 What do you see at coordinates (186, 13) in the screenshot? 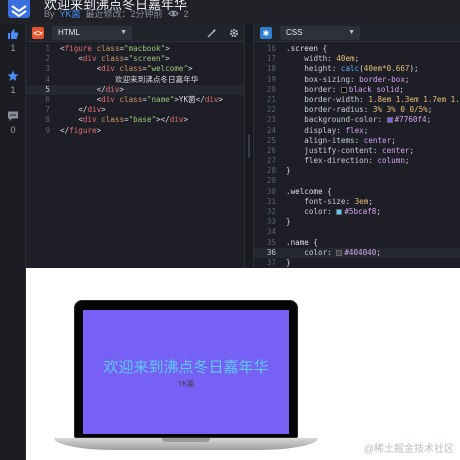
I see `view-count: 2` at bounding box center [186, 13].